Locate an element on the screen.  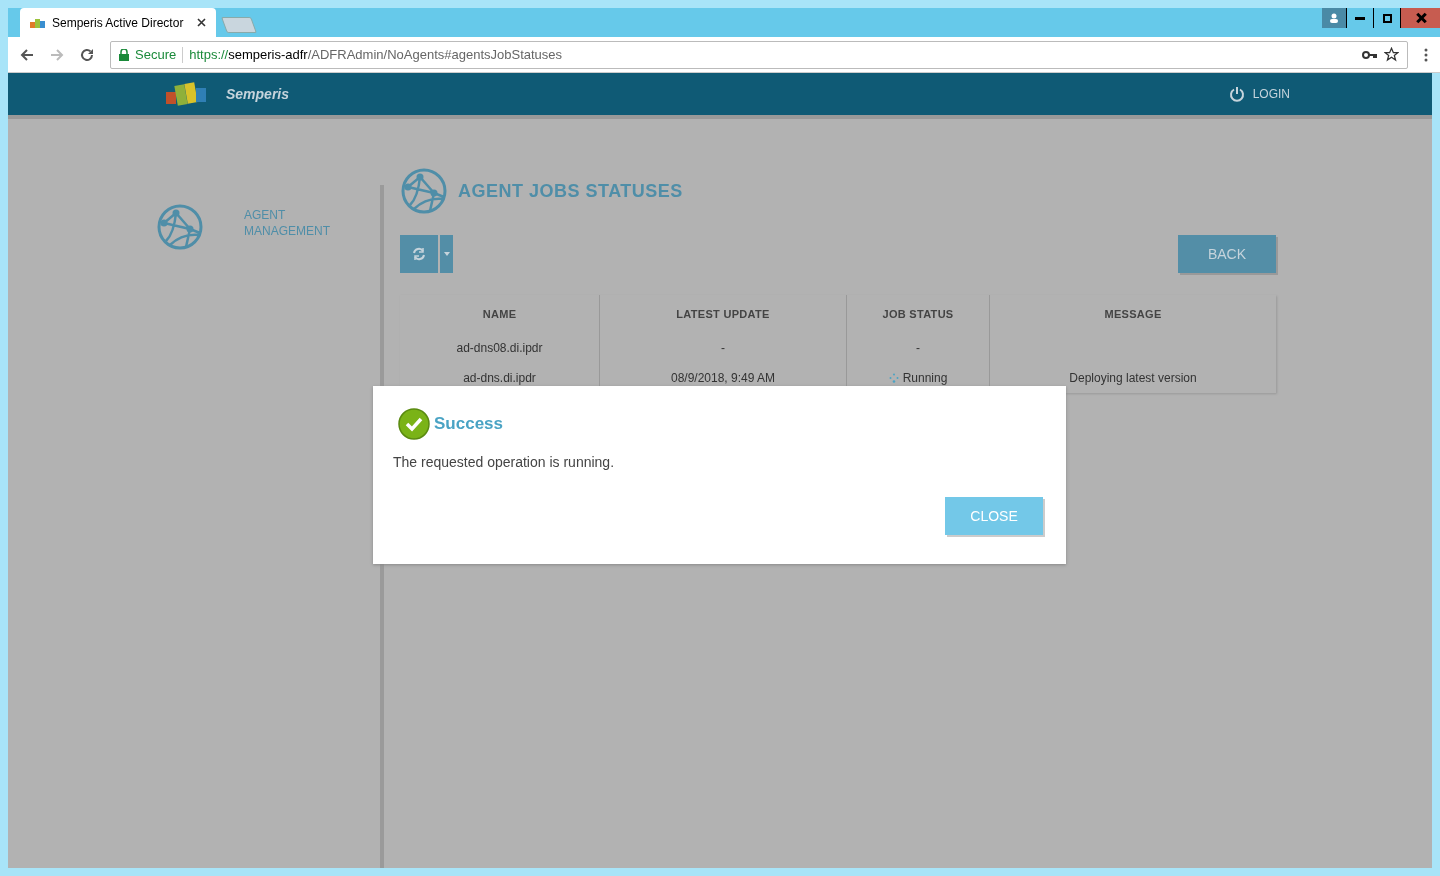
dialog-message: The requested operation is running. is located at coordinates (504, 462).